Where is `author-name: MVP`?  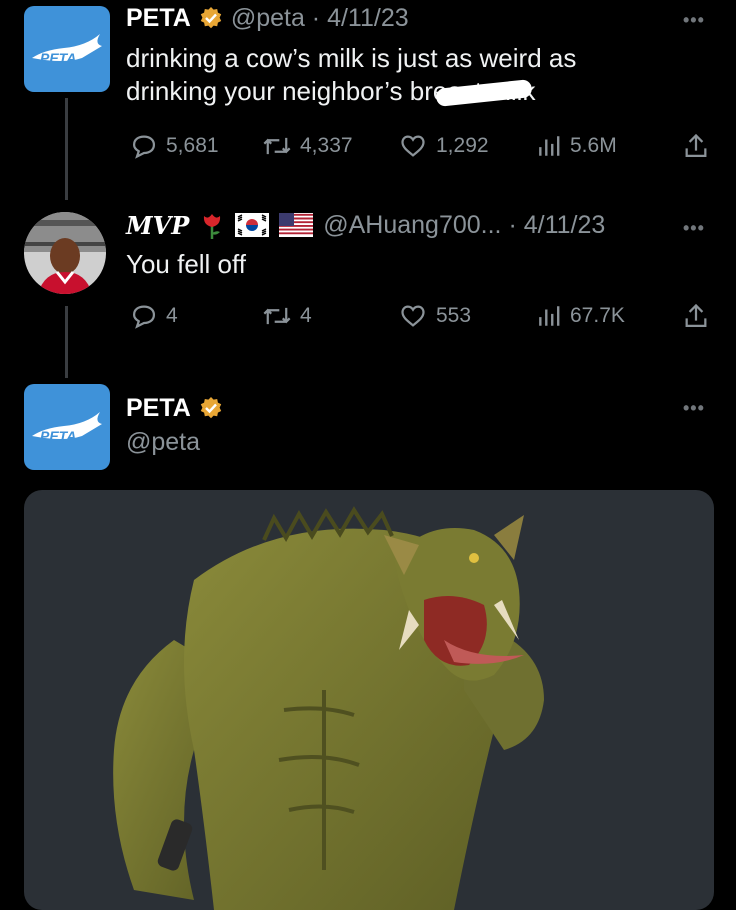 author-name: MVP is located at coordinates (157, 225).